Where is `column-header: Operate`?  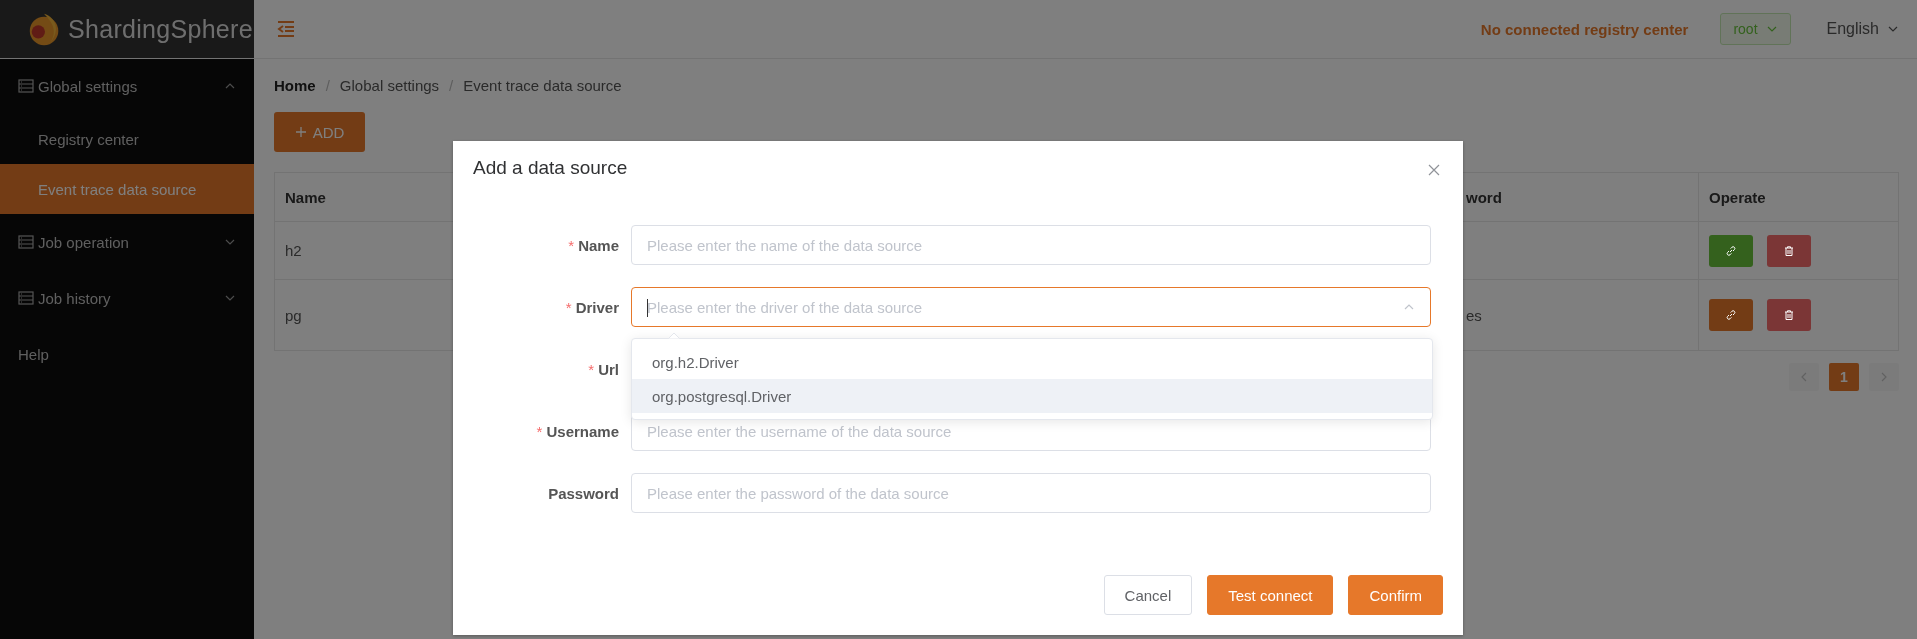 column-header: Operate is located at coordinates (1798, 197).